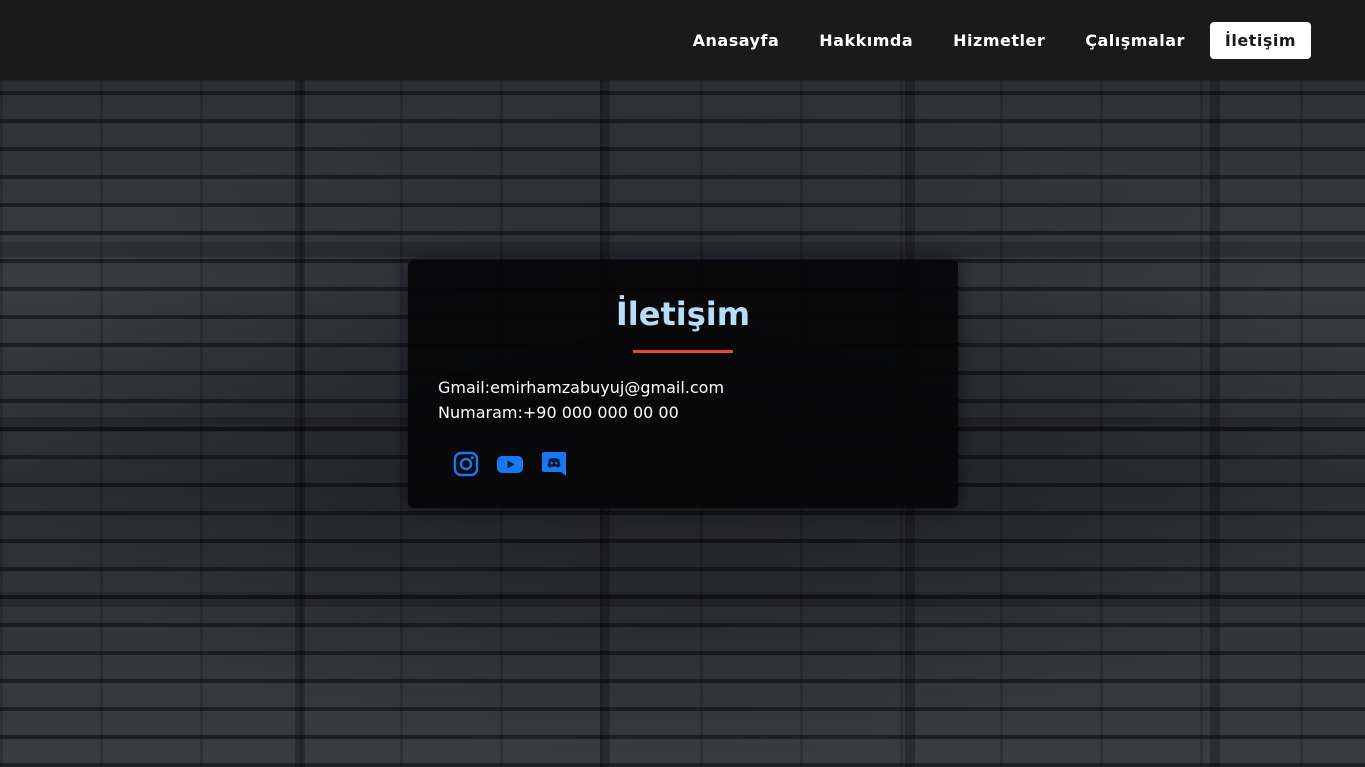 The width and height of the screenshot is (1365, 767). I want to click on gmail-label: Gmail:, so click(464, 387).